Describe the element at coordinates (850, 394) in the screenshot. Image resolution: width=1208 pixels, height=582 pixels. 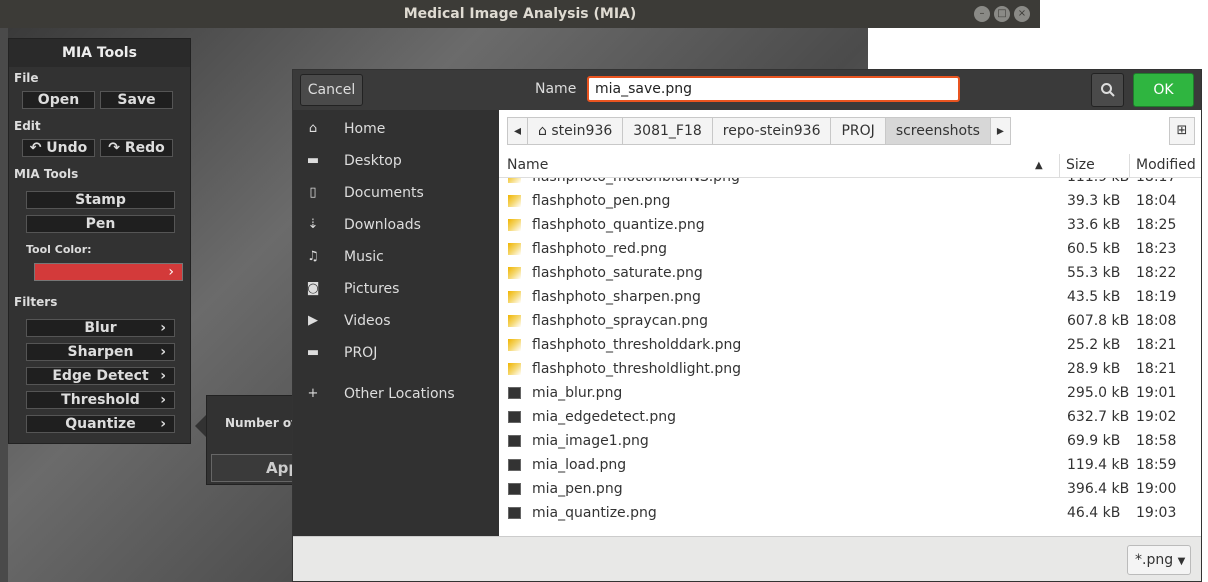
I see `file-row: mia_blur.png 295.0 kB 19:01` at that location.